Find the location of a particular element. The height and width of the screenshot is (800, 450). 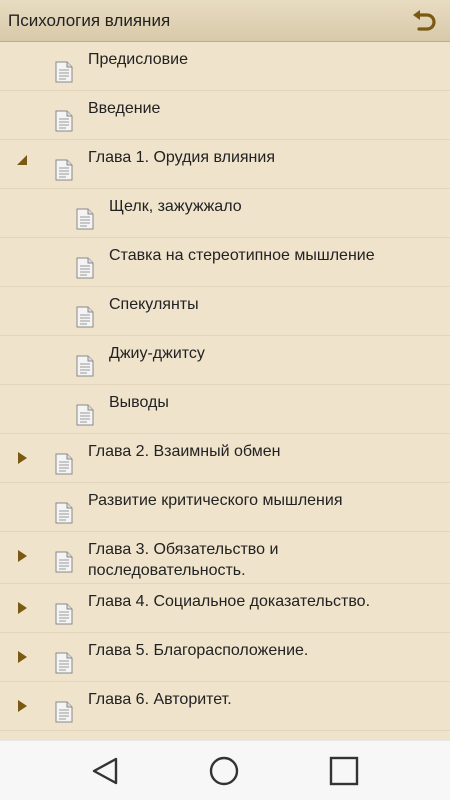

nav-recents-icon is located at coordinates (344, 771).